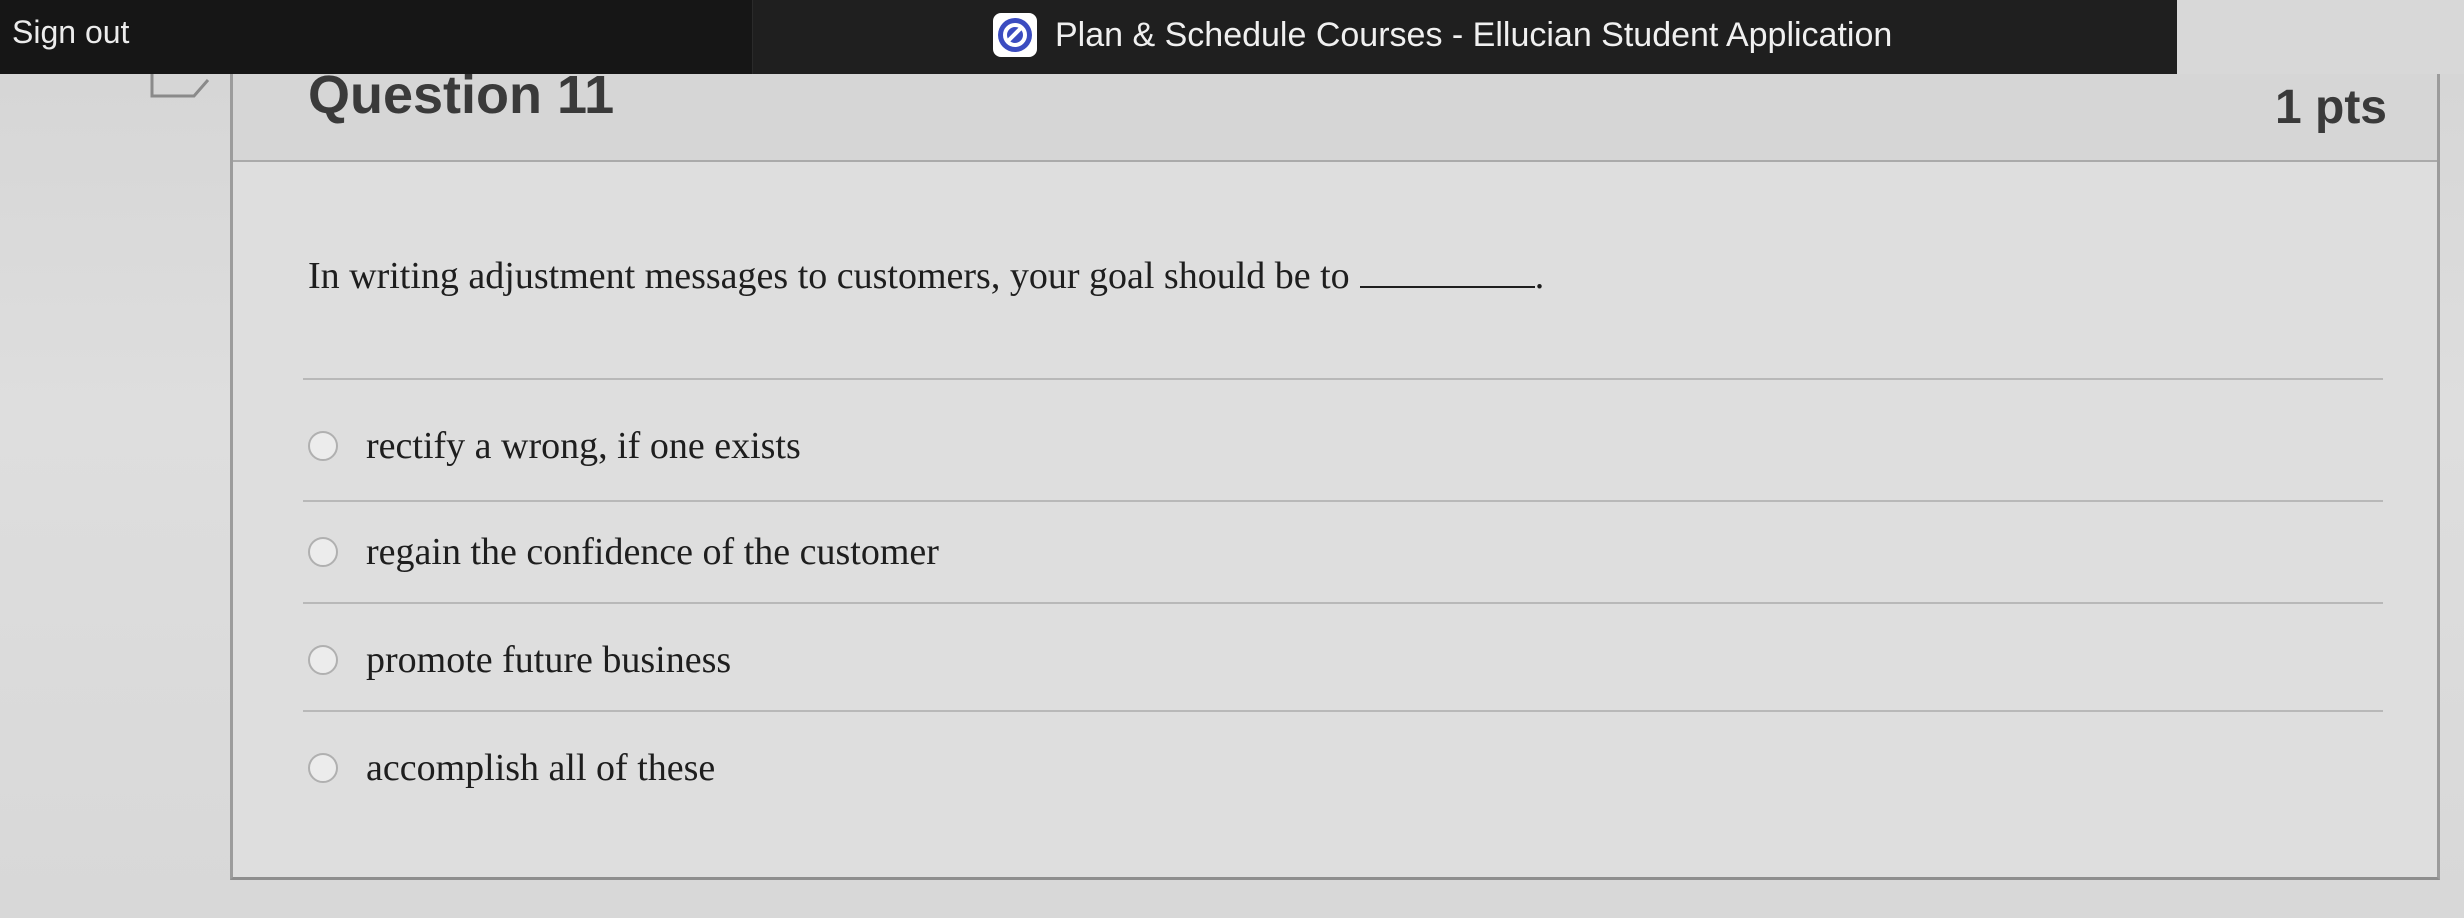 The height and width of the screenshot is (918, 2464). Describe the element at coordinates (1015, 35) in the screenshot. I see `ellucian-logo-icon` at that location.